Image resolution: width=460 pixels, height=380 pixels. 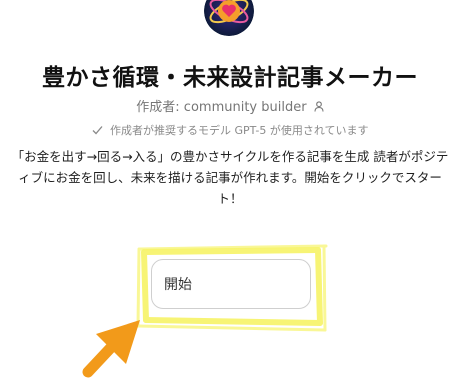 I want to click on author-row: 作成者: community builder, so click(x=230, y=106).